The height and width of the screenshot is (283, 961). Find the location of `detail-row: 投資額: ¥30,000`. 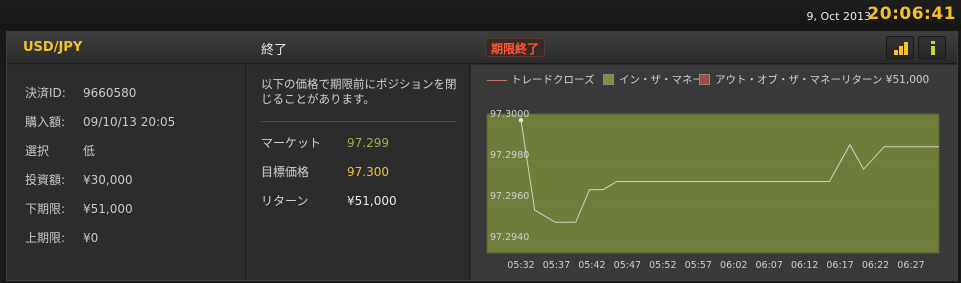

detail-row: 投資額: ¥30,000 is located at coordinates (79, 179).